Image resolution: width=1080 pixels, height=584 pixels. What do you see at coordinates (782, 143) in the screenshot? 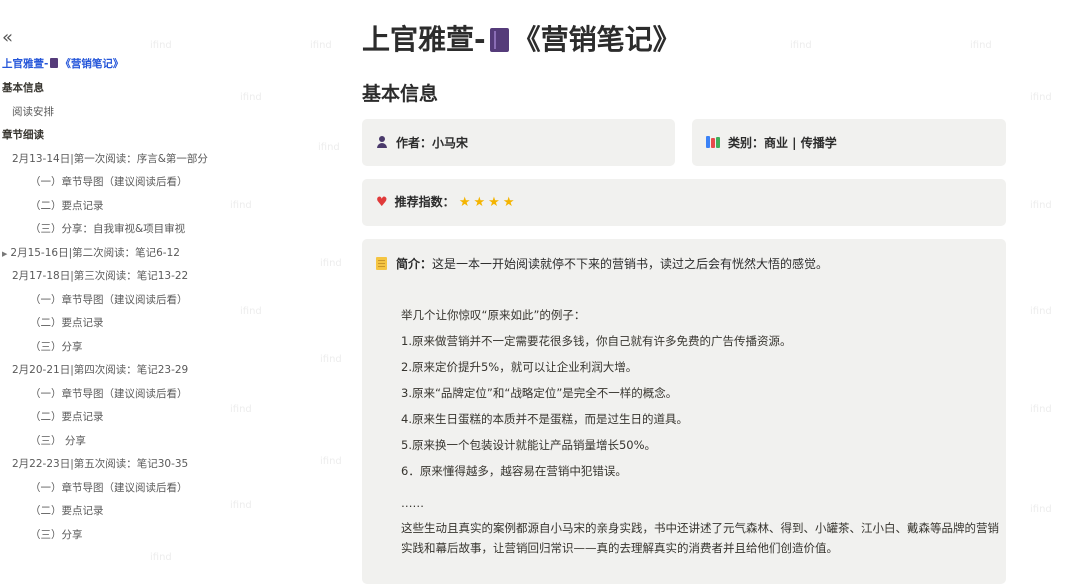
I see `category-text: 类别：商业 | 传播学` at bounding box center [782, 143].